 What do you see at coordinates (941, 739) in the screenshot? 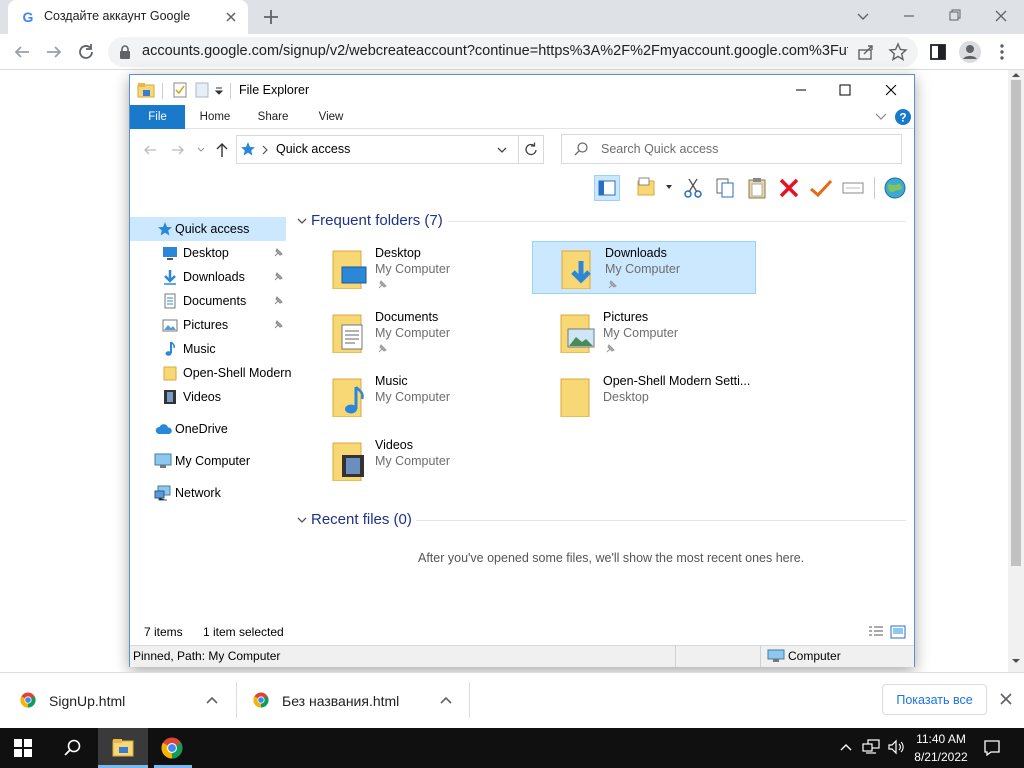
I see `clock-time: 11:40 AM` at bounding box center [941, 739].